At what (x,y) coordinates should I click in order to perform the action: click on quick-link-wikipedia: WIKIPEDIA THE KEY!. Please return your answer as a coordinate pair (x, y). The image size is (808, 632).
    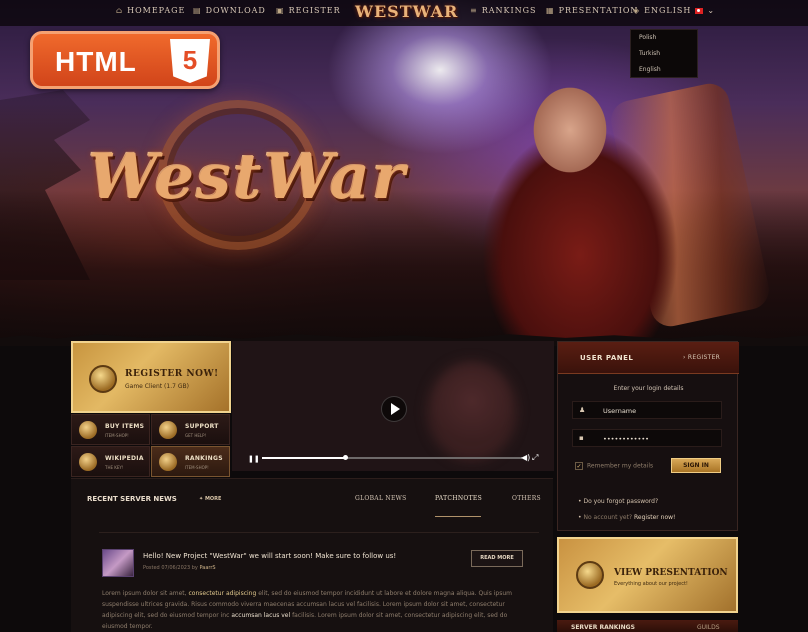
    Looking at the image, I should click on (110, 461).